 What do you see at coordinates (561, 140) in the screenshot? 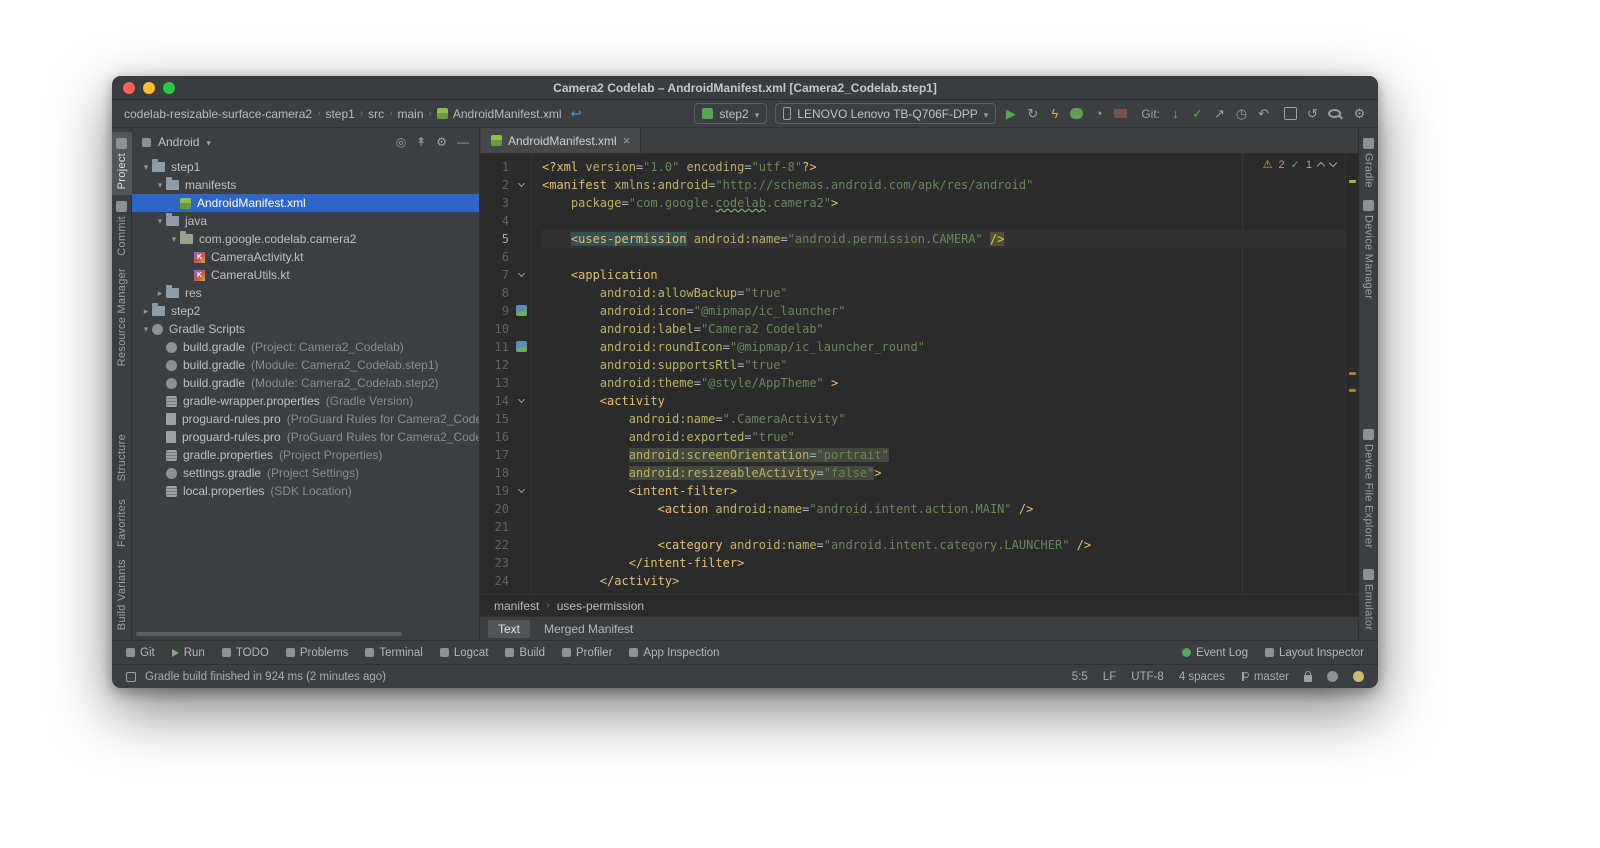
I see `editor-tab-androidmanifest: AndroidManifest.xml` at bounding box center [561, 140].